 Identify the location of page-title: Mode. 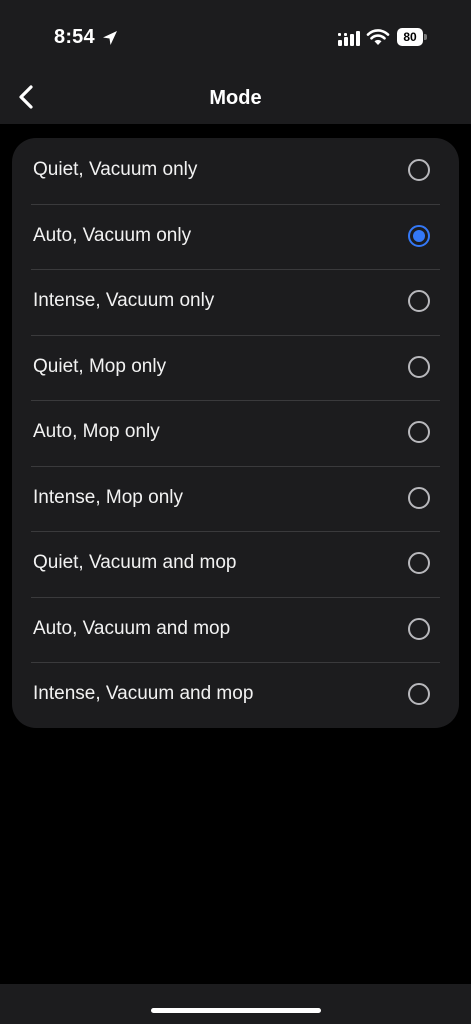
(235, 98).